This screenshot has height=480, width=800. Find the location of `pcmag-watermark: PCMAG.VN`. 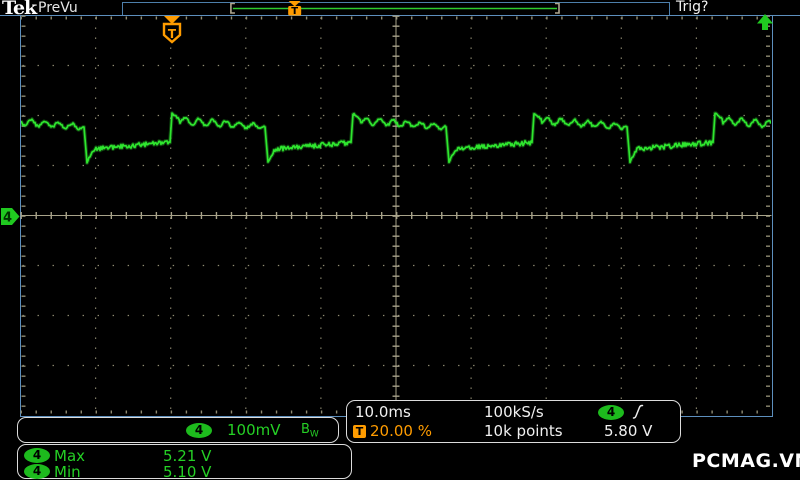

pcmag-watermark: PCMAG.VN is located at coordinates (746, 461).